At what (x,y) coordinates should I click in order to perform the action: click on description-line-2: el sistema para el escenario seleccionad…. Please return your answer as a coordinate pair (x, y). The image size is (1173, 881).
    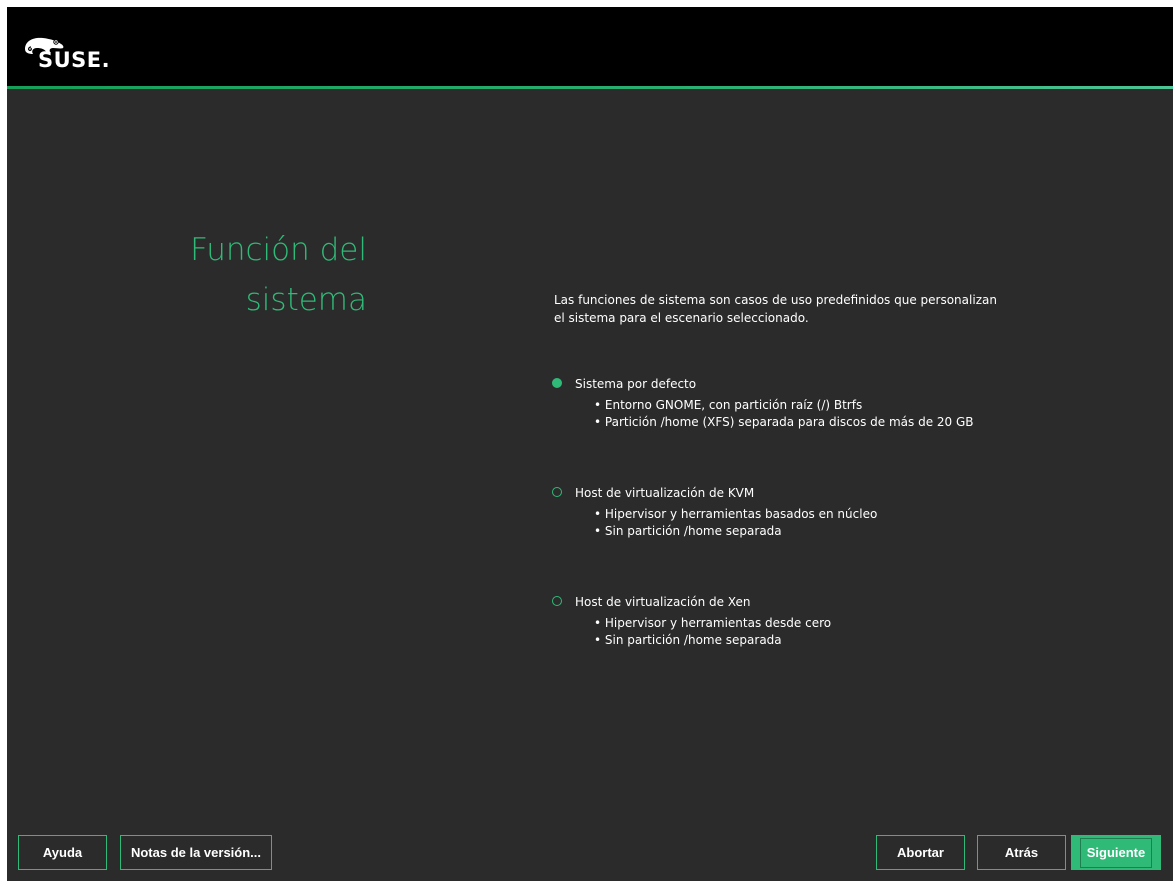
    Looking at the image, I should click on (681, 318).